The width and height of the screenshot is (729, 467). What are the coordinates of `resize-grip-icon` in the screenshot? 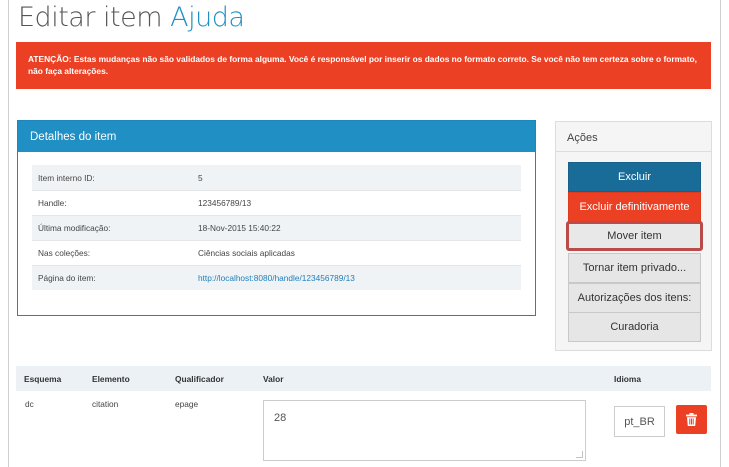 It's located at (579, 454).